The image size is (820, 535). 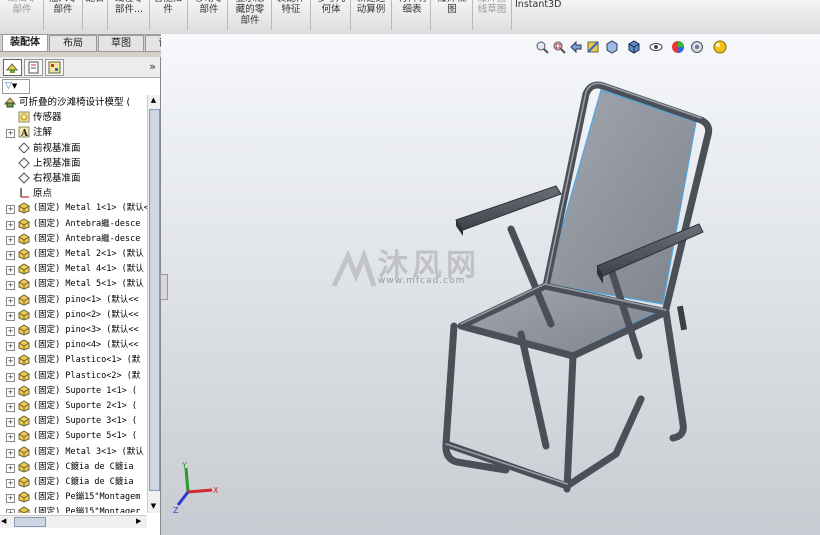 What do you see at coordinates (291, 7) in the screenshot?
I see `ribbon-button-7: 装配体特征` at bounding box center [291, 7].